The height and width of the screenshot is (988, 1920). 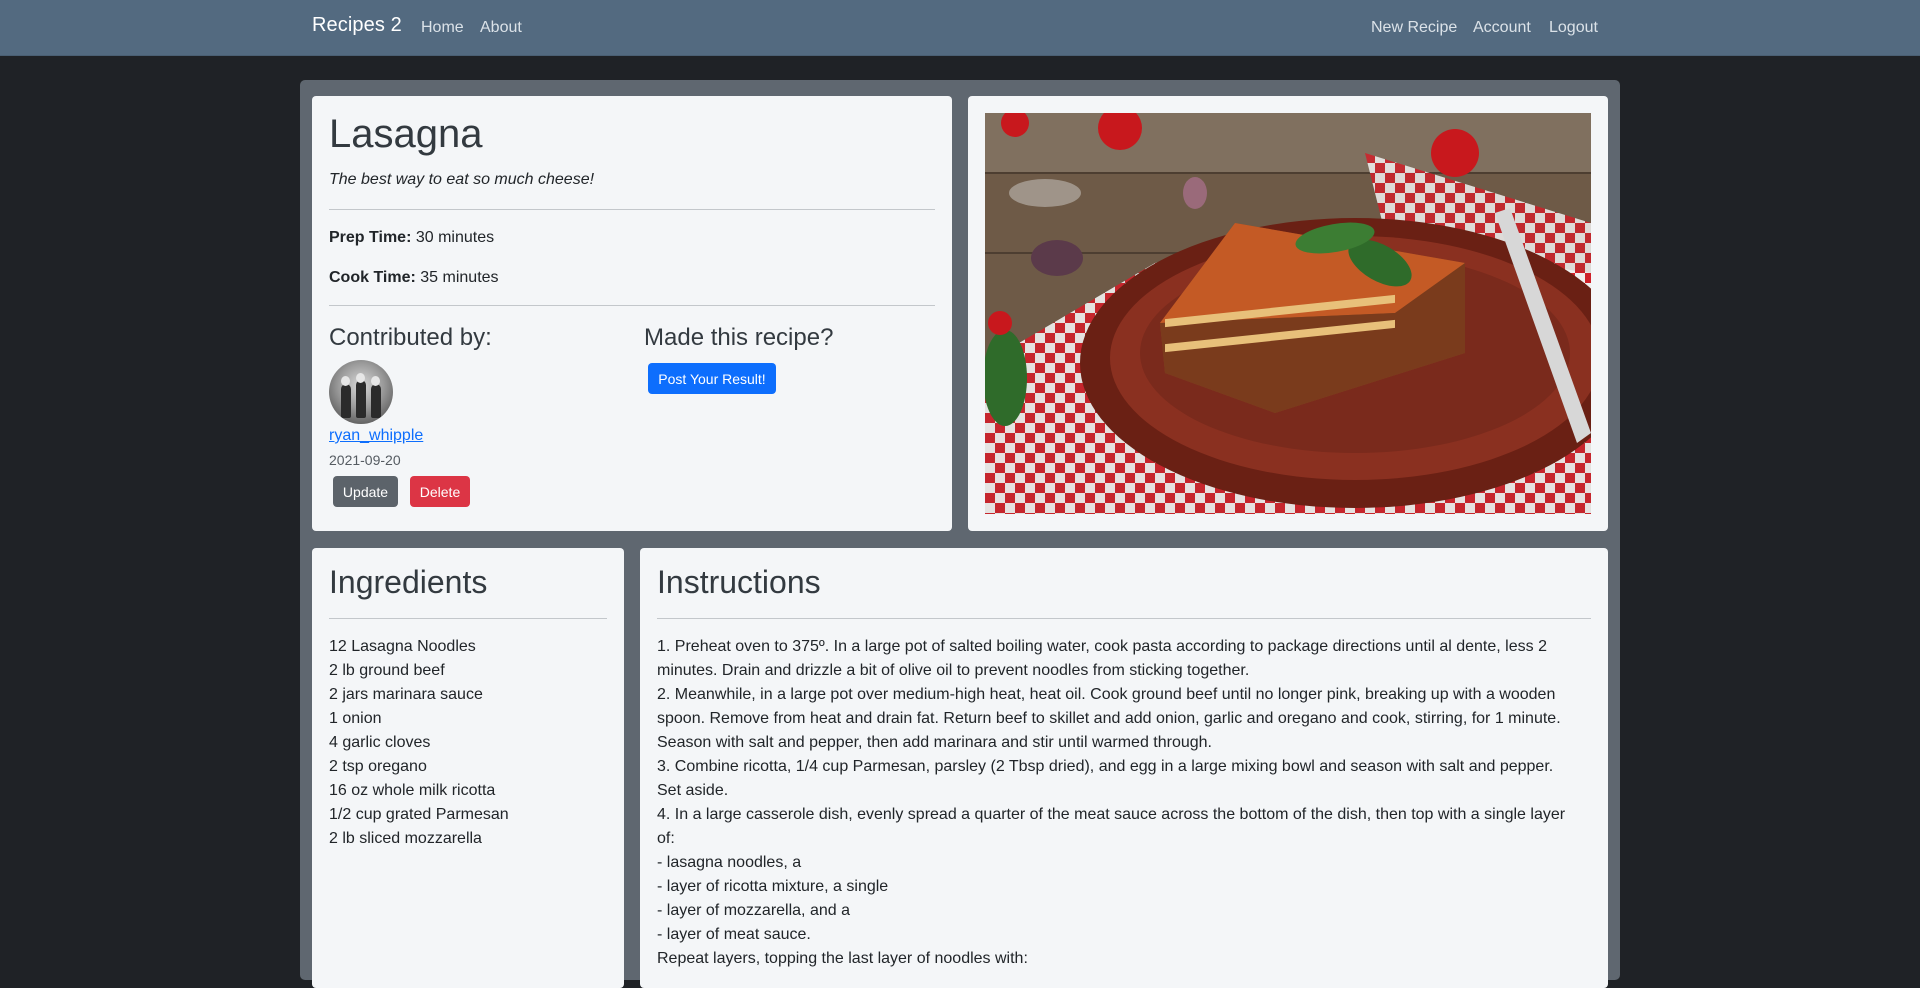 I want to click on delete-button: Delete, so click(x=440, y=491).